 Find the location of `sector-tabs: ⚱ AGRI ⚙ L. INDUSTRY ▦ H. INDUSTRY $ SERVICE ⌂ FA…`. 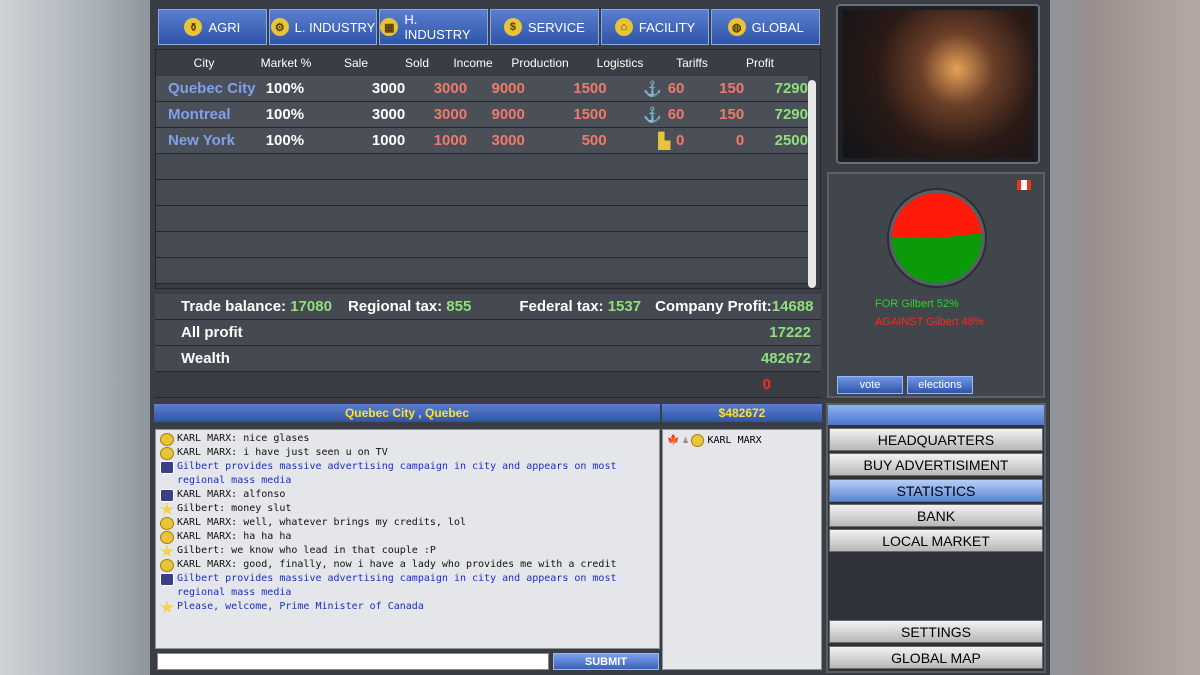

sector-tabs: ⚱ AGRI ⚙ L. INDUSTRY ▦ H. INDUSTRY $ SERVICE ⌂ FA… is located at coordinates (489, 27).